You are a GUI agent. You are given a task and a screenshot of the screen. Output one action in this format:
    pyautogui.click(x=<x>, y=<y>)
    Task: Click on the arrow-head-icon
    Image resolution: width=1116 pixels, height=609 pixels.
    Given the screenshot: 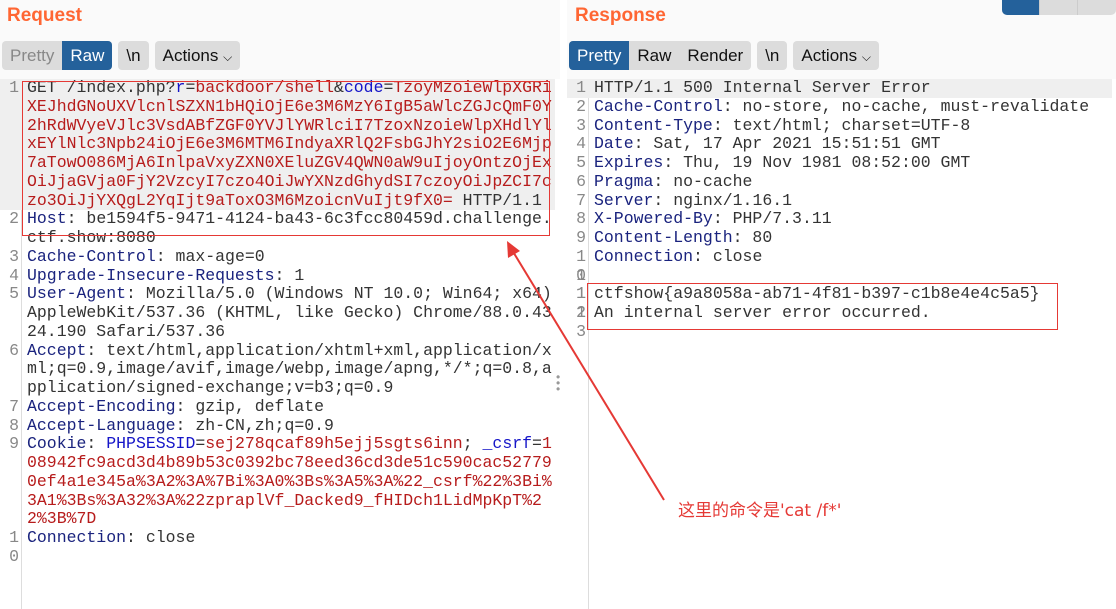 What is the action you would take?
    pyautogui.click(x=513, y=249)
    